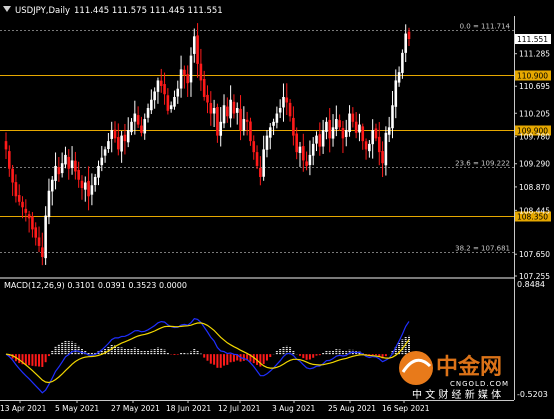 This screenshot has width=554, height=419. What do you see at coordinates (479, 384) in the screenshot?
I see `logo-url: CNGOLD.COM` at bounding box center [479, 384].